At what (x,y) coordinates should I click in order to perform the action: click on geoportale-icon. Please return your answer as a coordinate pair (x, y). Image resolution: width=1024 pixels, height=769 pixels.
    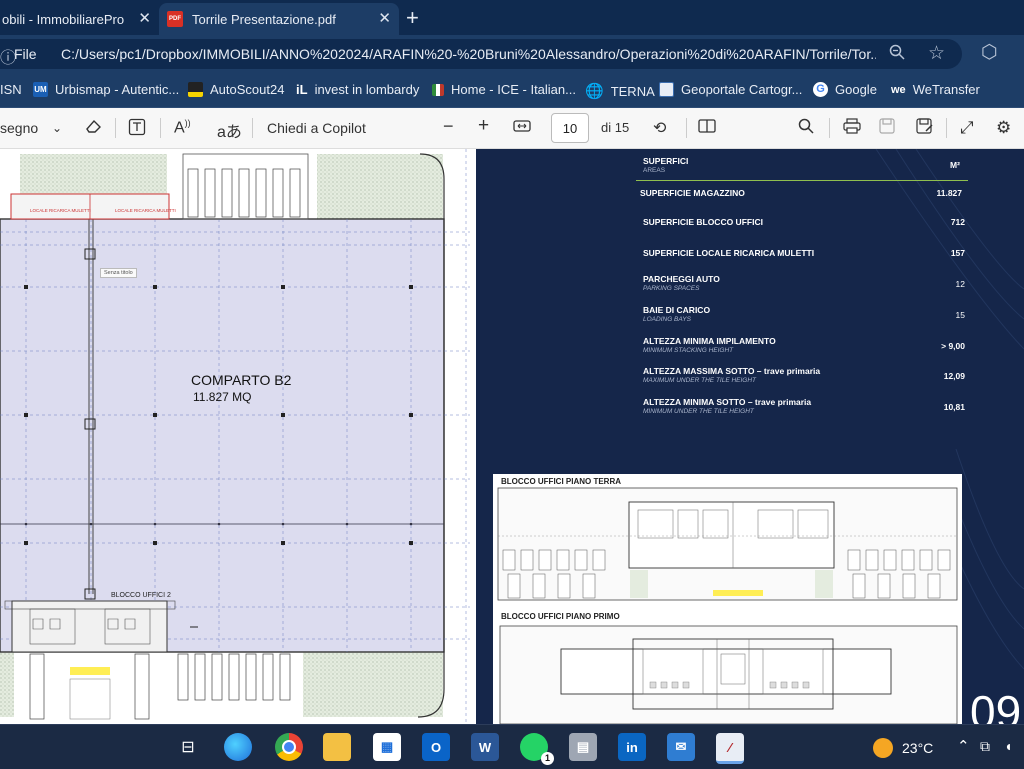
    Looking at the image, I should click on (666, 89).